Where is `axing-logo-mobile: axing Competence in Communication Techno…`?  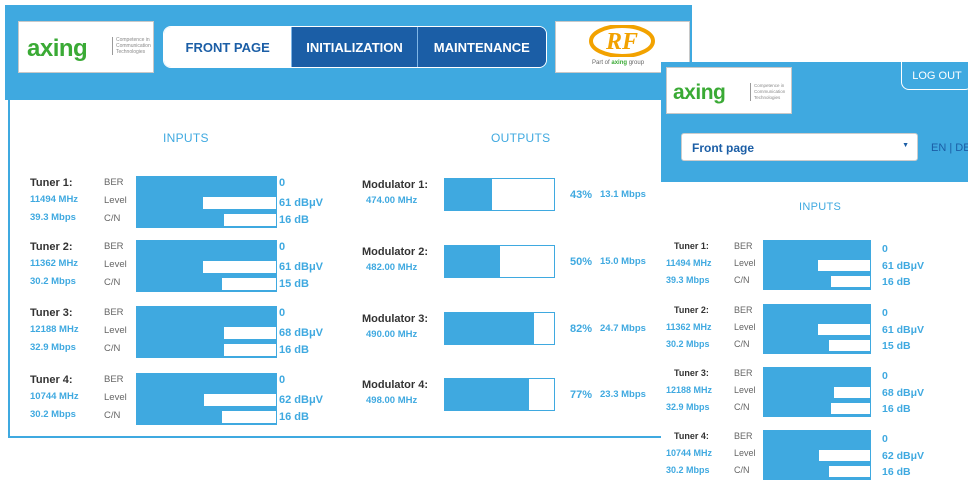 axing-logo-mobile: axing Competence in Communication Techno… is located at coordinates (729, 90).